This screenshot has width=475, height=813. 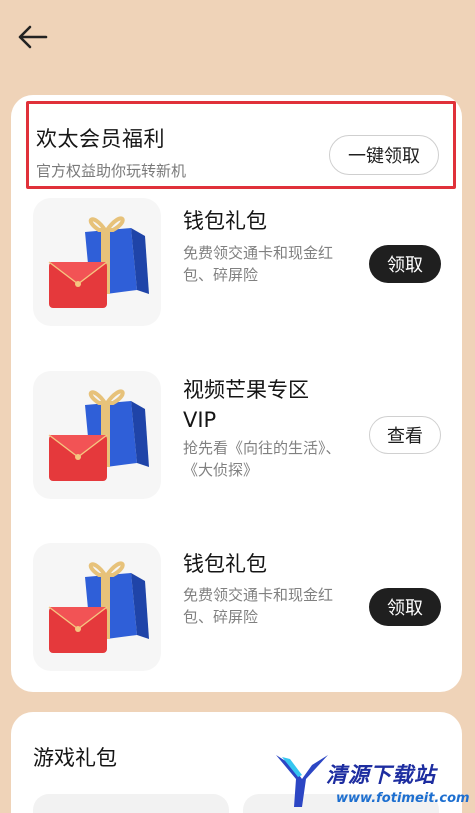 I want to click on claim-all-button: 一键领取, so click(x=384, y=155).